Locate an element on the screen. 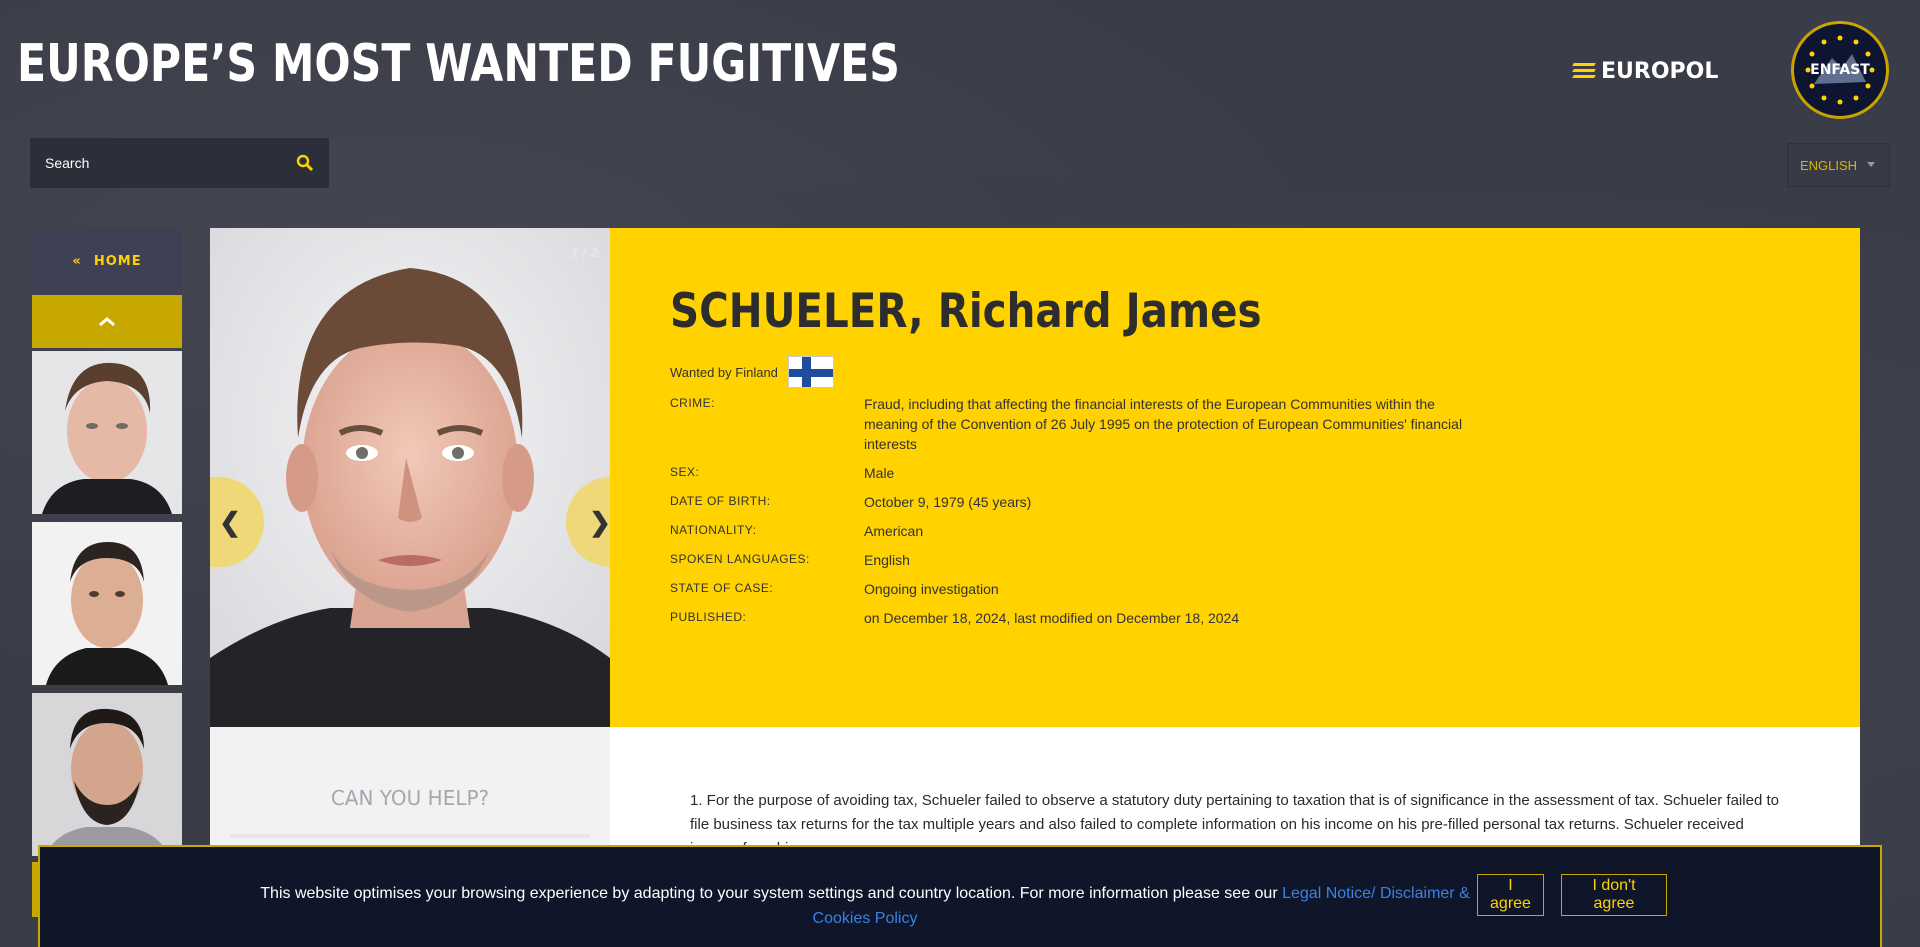 The image size is (1920, 947). main-photo: 1 / 2 is located at coordinates (410, 477).